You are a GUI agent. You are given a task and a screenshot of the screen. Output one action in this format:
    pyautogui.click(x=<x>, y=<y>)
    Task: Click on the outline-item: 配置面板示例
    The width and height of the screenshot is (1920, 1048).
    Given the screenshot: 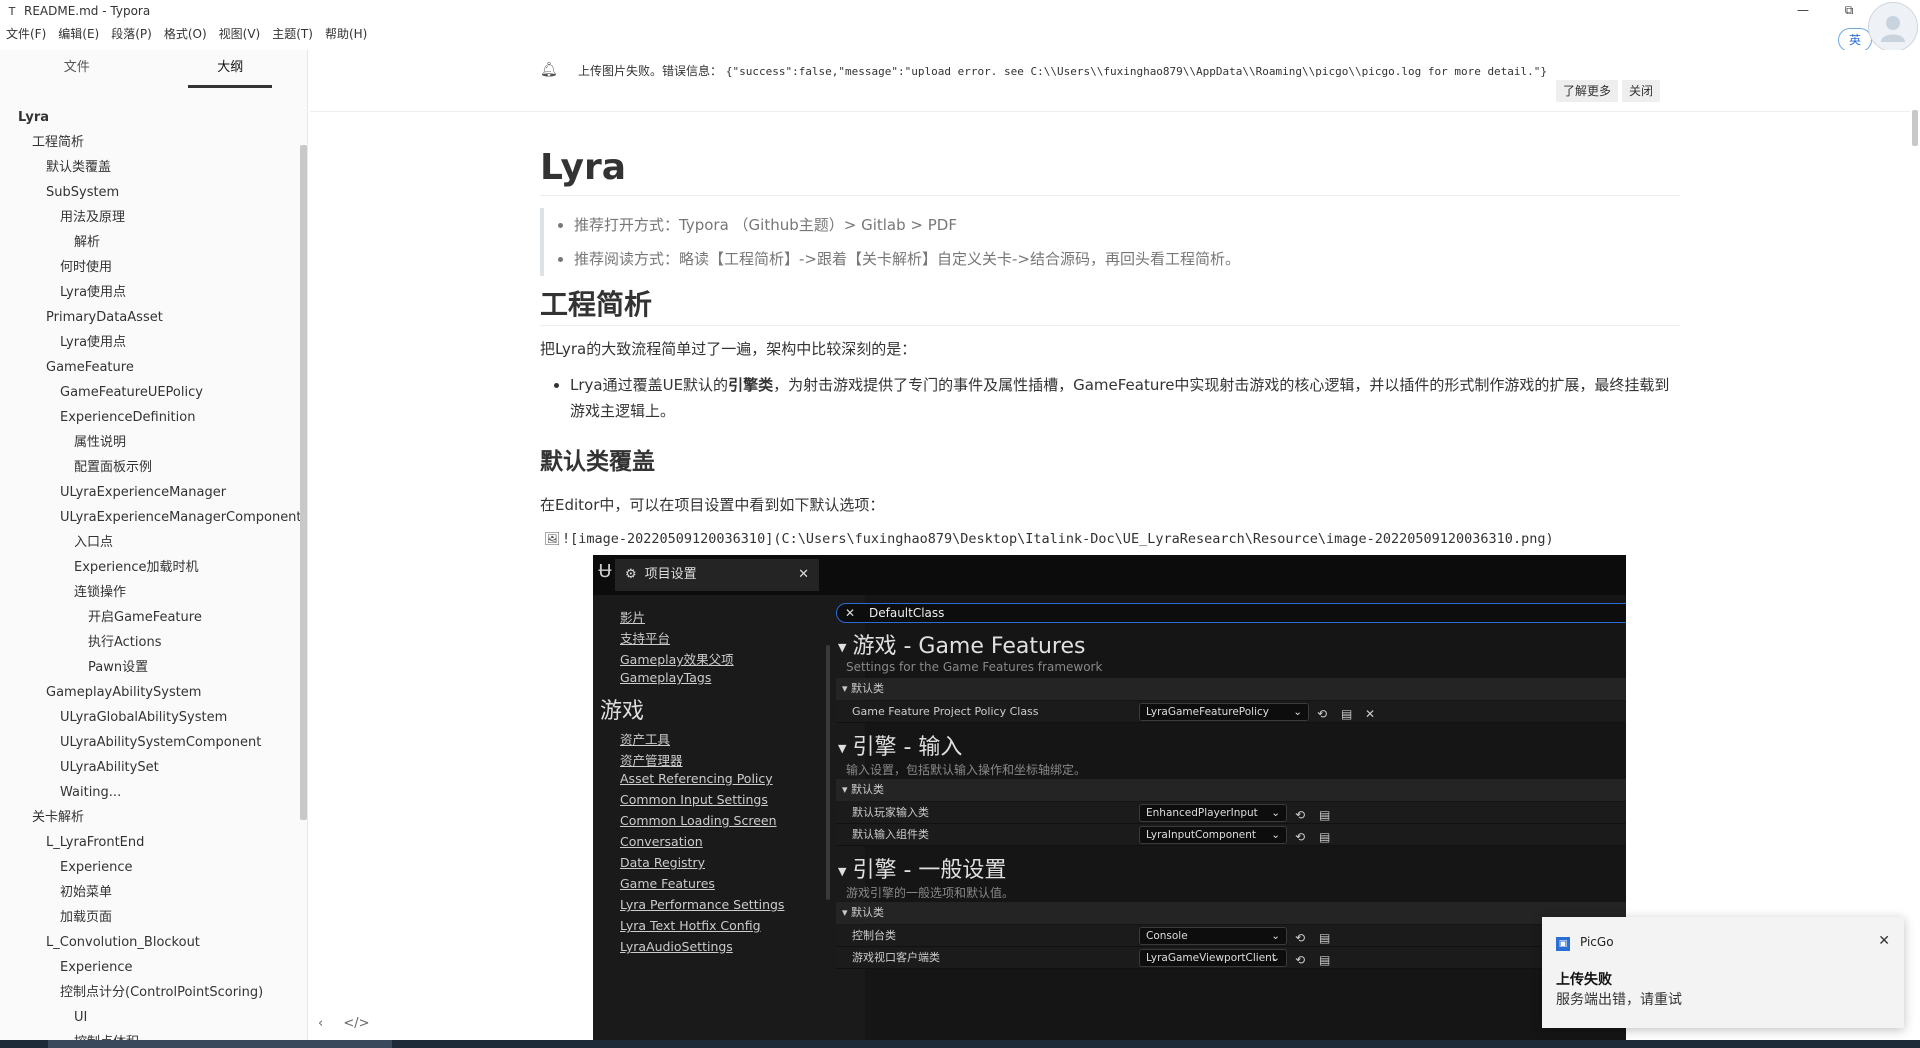 What is the action you would take?
    pyautogui.click(x=150, y=467)
    